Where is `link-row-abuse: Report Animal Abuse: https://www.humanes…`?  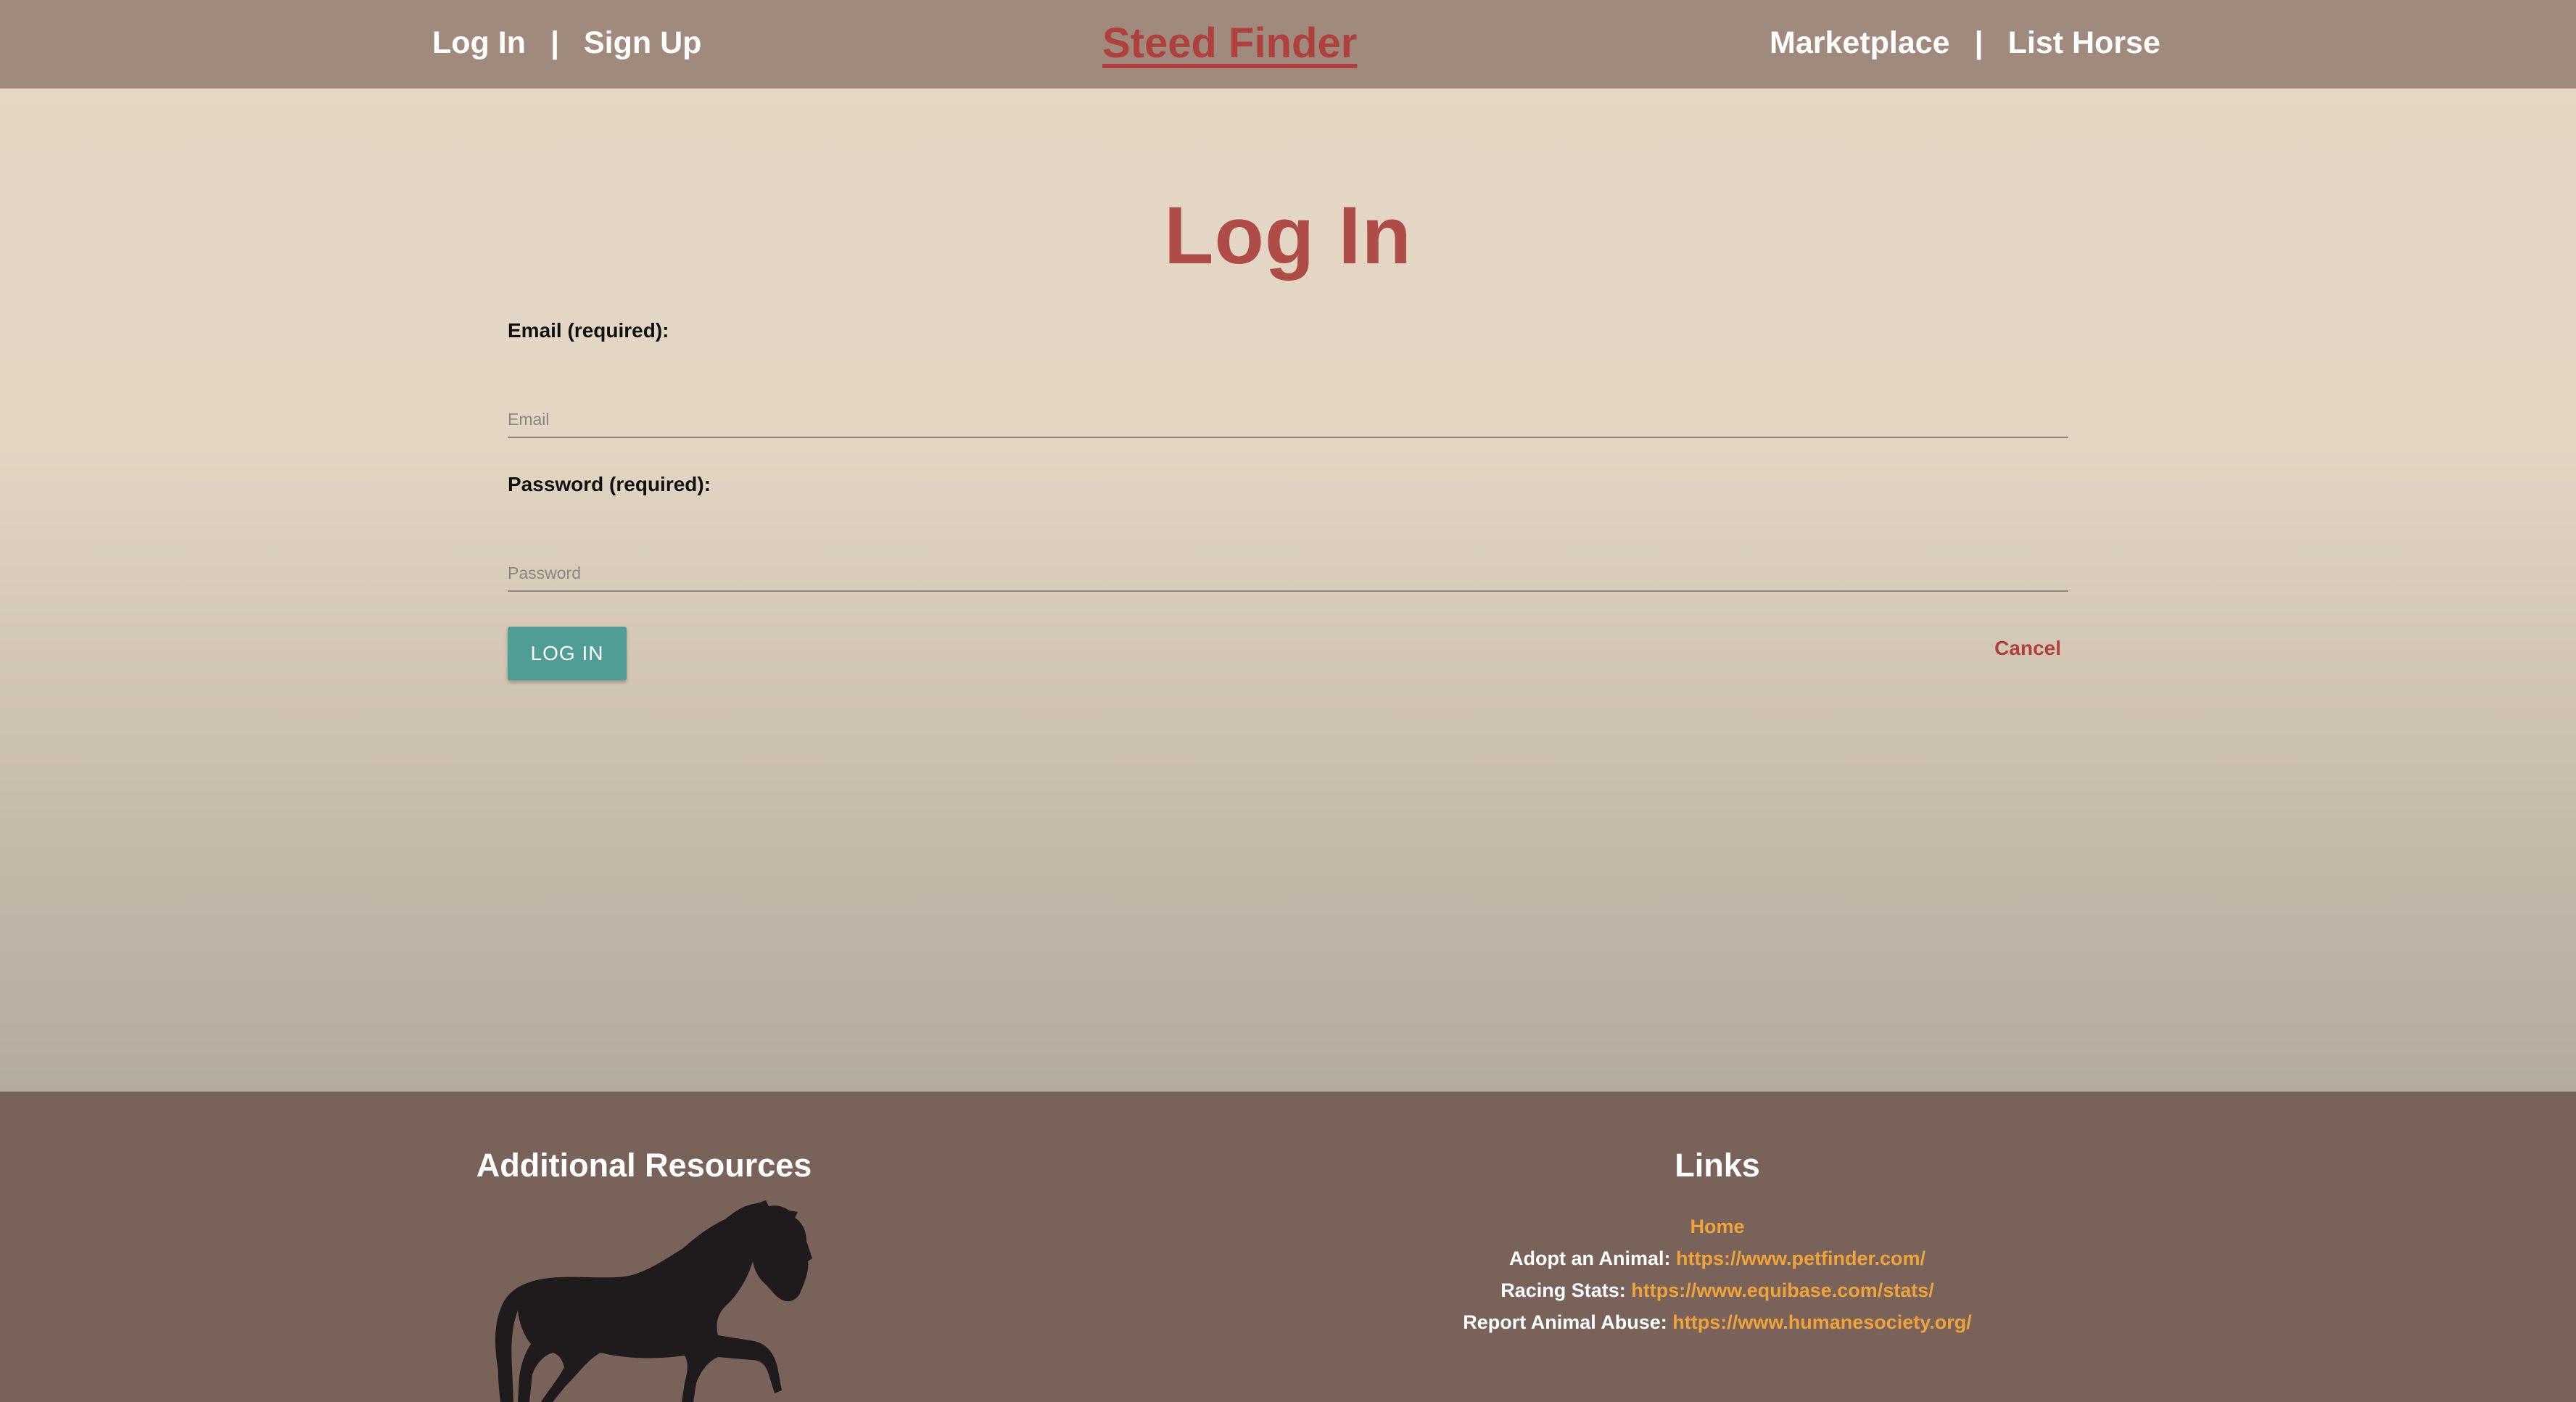
link-row-abuse: Report Animal Abuse: https://www.humanes… is located at coordinates (1718, 1322).